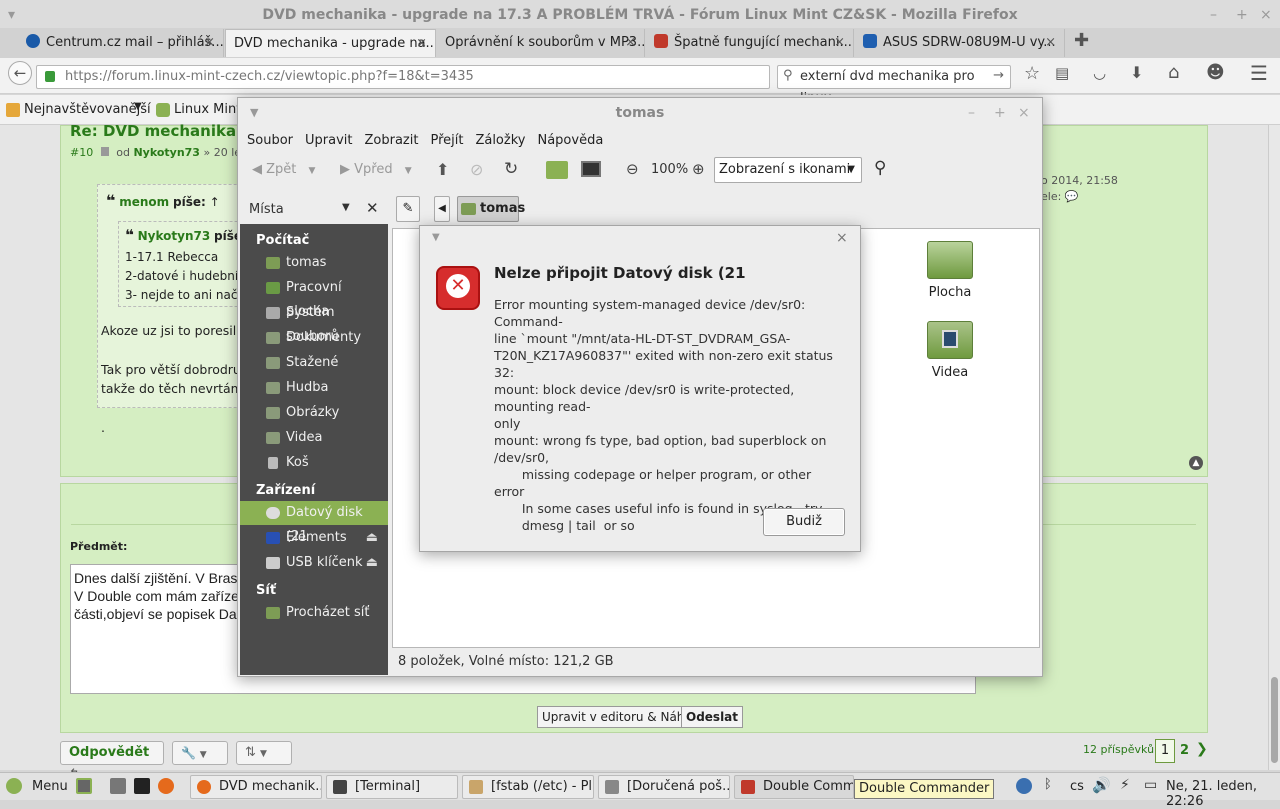 The image size is (1280, 809). I want to click on sidebar-item-trash: Koš, so click(314, 463).